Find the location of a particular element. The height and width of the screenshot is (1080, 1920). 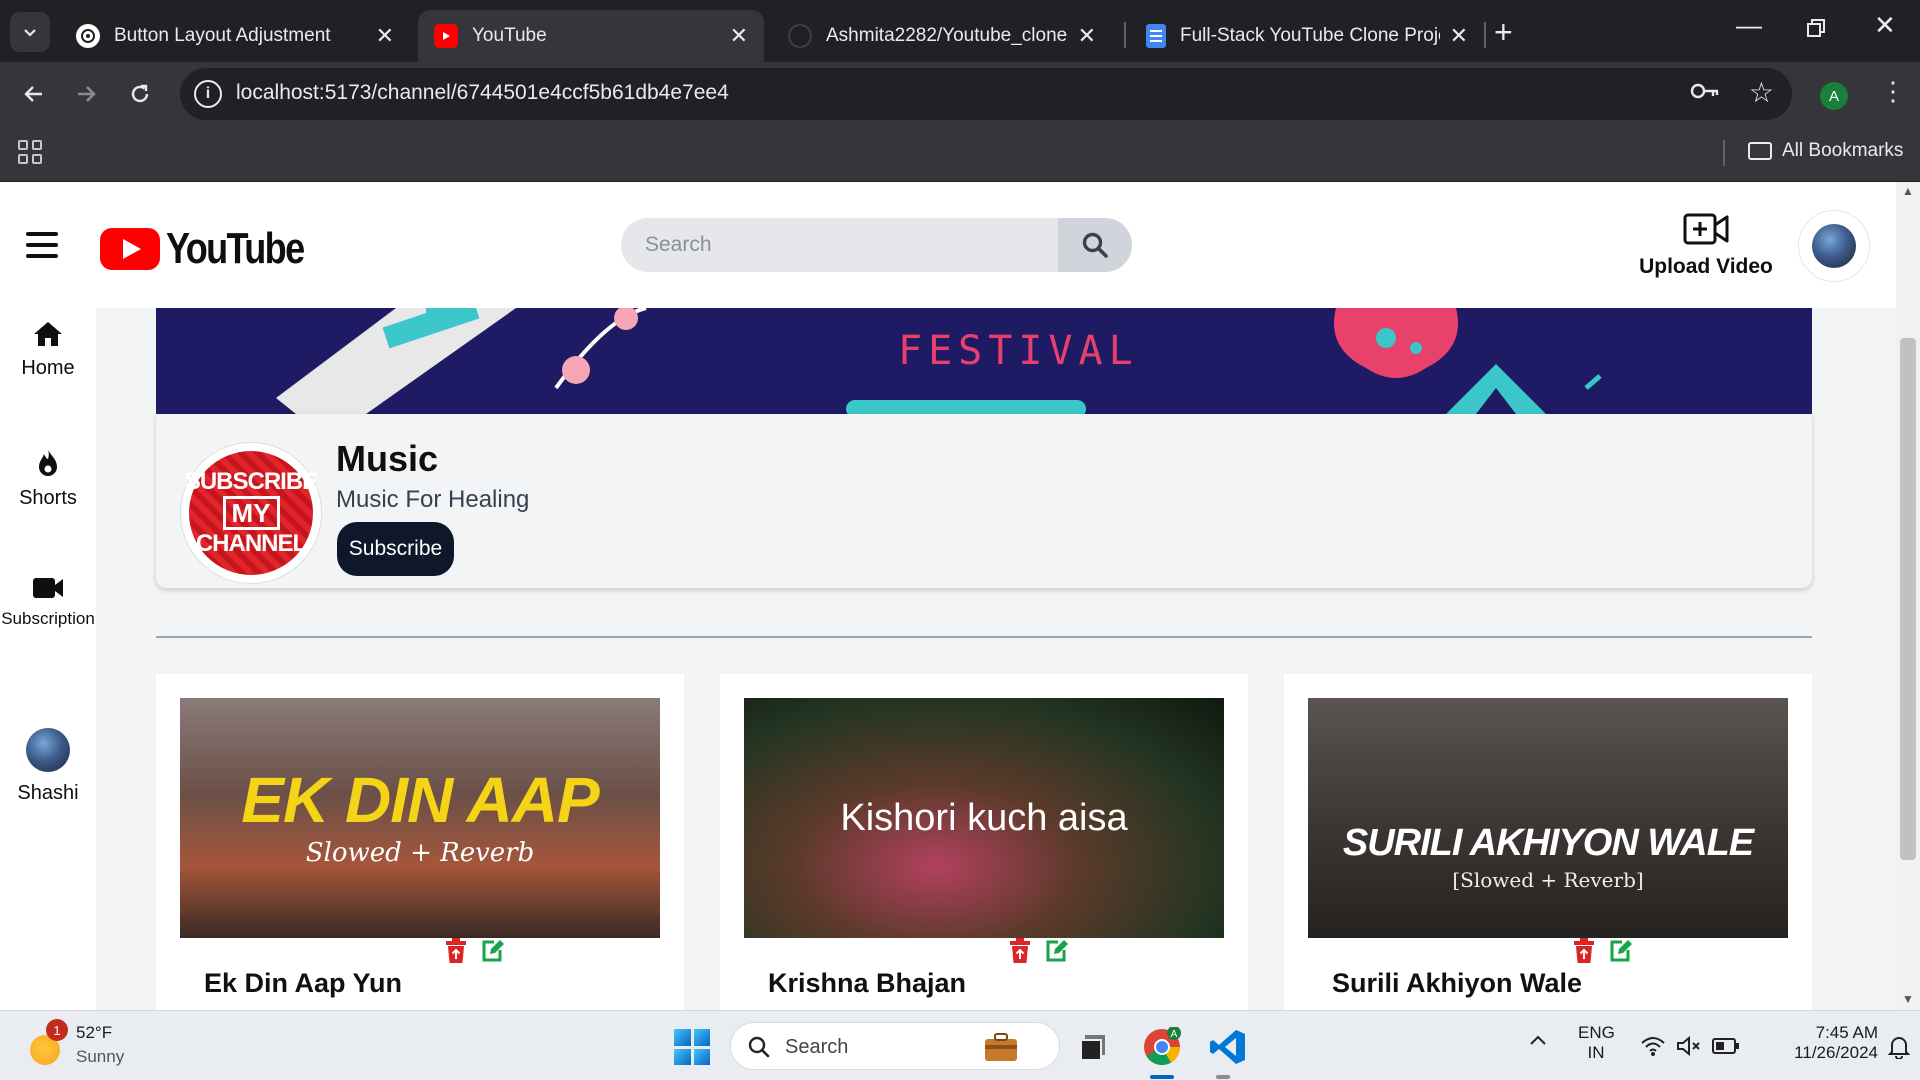

all-bookmarks-button: All Bookmarks is located at coordinates (1825, 151).